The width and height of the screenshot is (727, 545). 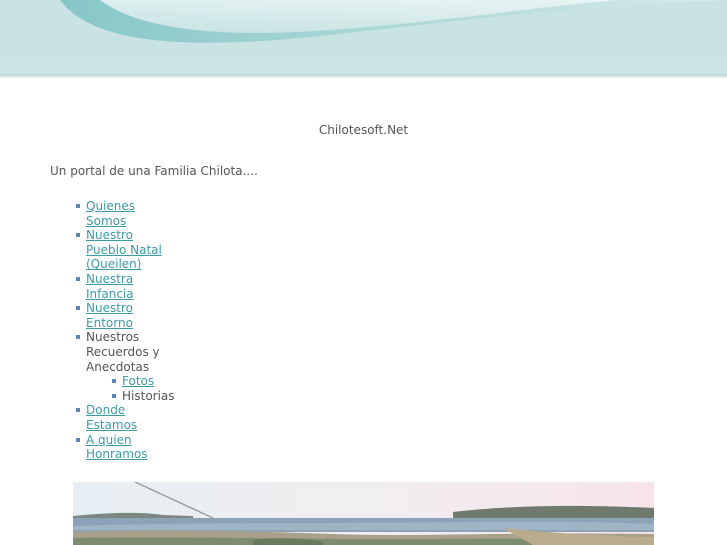 I want to click on sub-nav: Fotos Historias, so click(x=140, y=388).